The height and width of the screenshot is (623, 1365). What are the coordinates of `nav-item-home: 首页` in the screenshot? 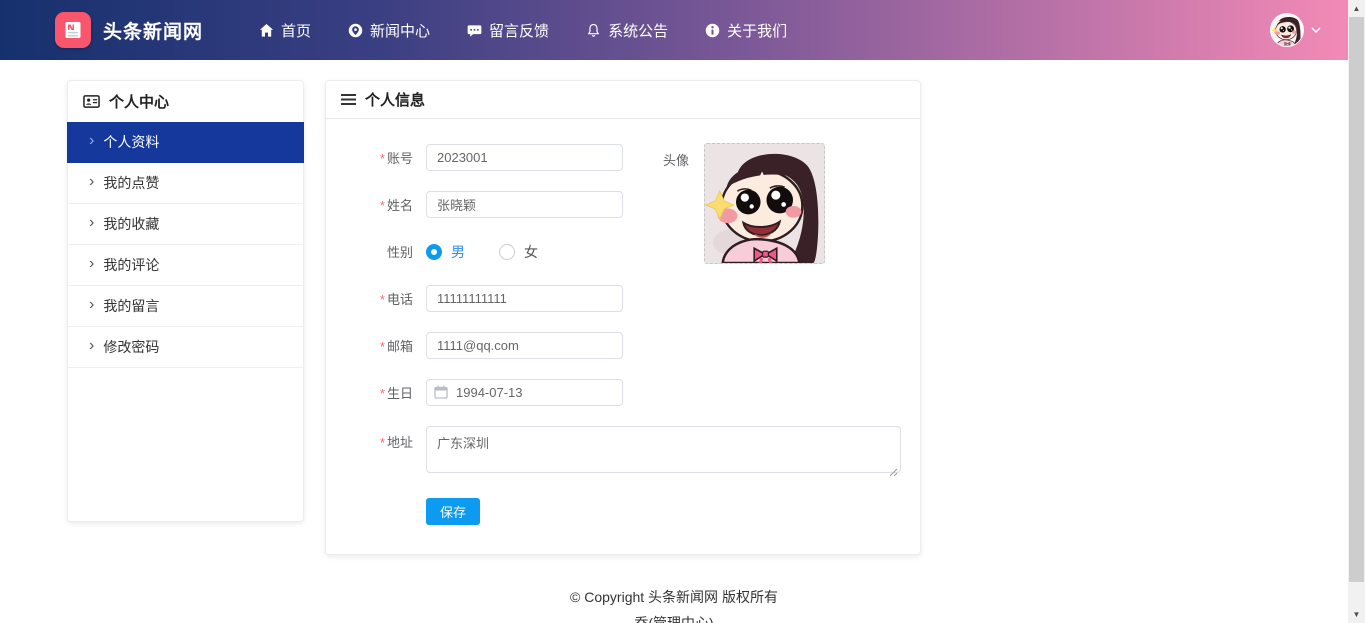 It's located at (285, 30).